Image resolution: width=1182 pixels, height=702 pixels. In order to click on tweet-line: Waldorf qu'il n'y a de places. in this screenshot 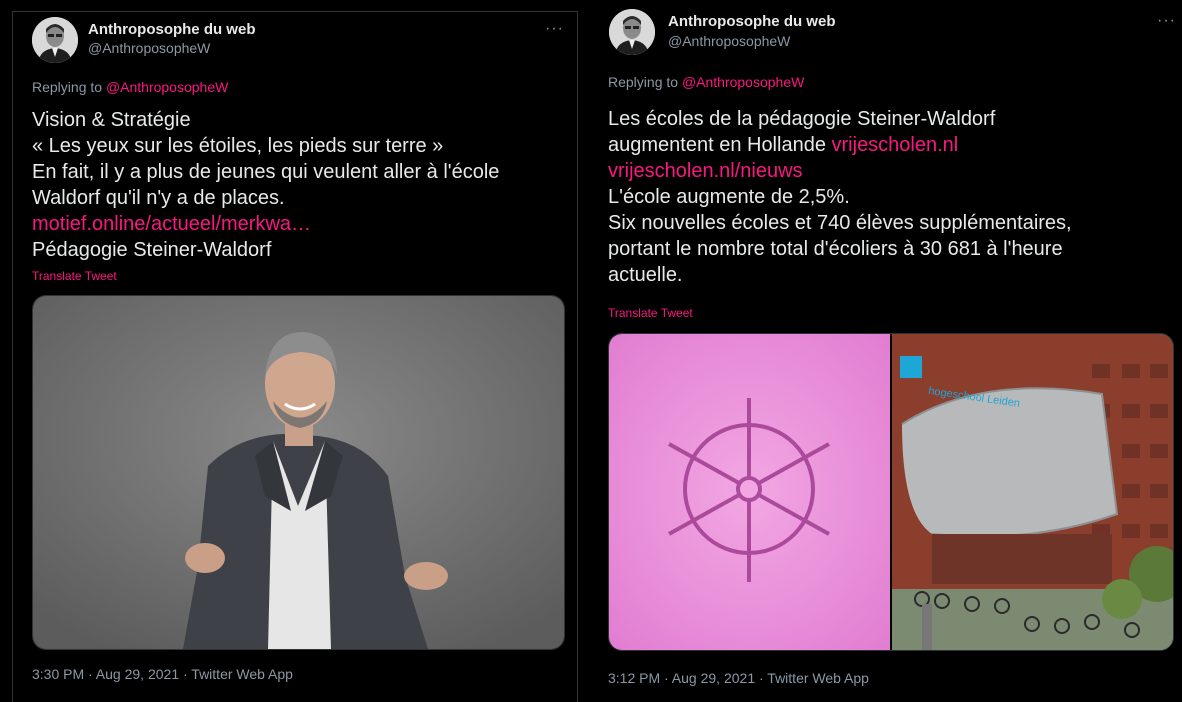, I will do `click(158, 198)`.